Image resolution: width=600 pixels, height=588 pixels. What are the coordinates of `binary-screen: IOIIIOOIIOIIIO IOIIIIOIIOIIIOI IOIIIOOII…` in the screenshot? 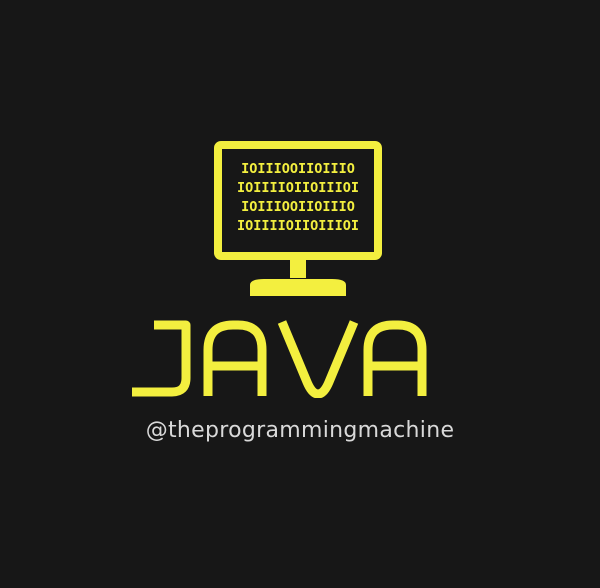 It's located at (298, 198).